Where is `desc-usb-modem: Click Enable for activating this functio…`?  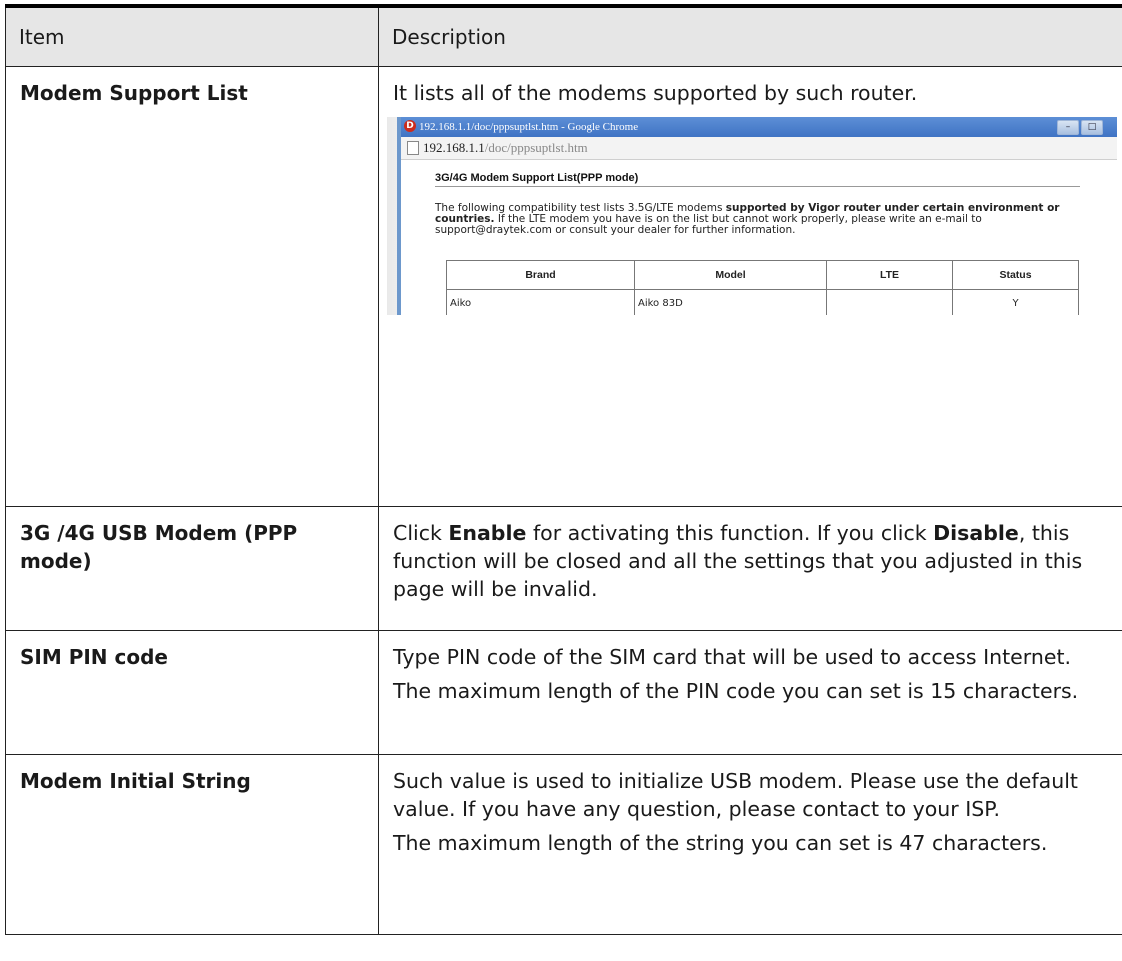
desc-usb-modem: Click Enable for activating this functio… is located at coordinates (750, 568).